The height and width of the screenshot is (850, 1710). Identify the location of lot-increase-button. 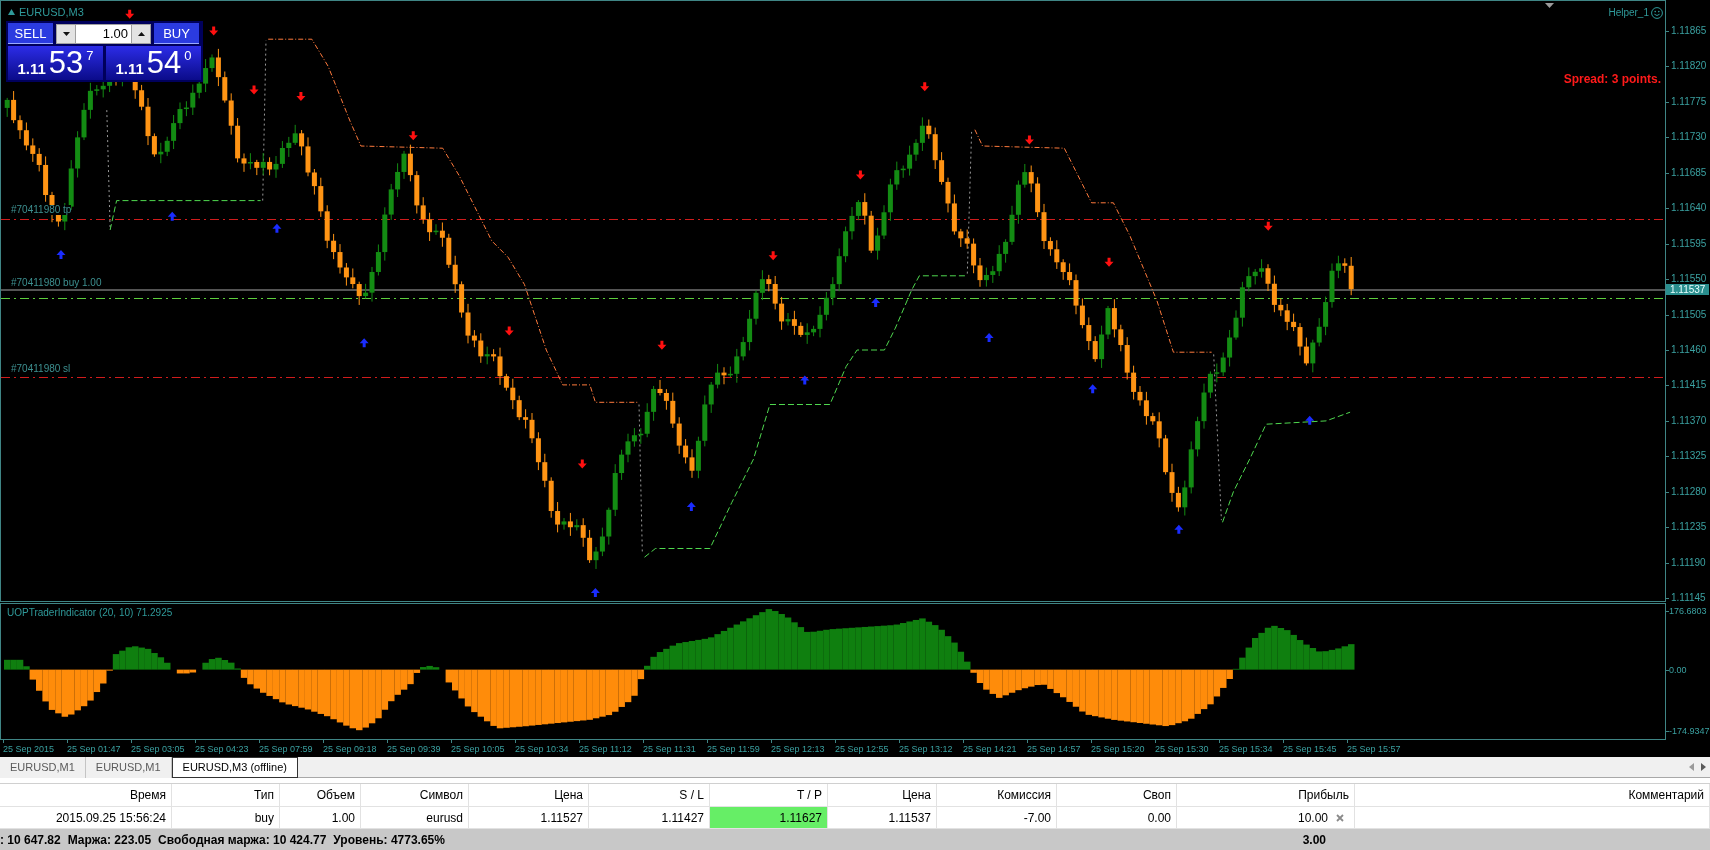
(141, 33).